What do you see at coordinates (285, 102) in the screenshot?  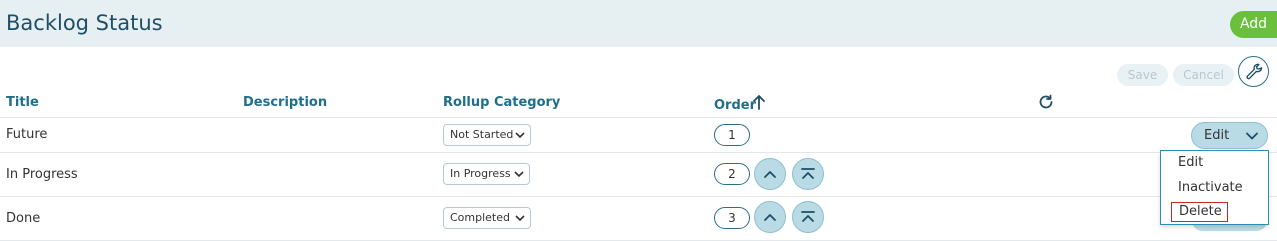 I see `column-header-description: Description` at bounding box center [285, 102].